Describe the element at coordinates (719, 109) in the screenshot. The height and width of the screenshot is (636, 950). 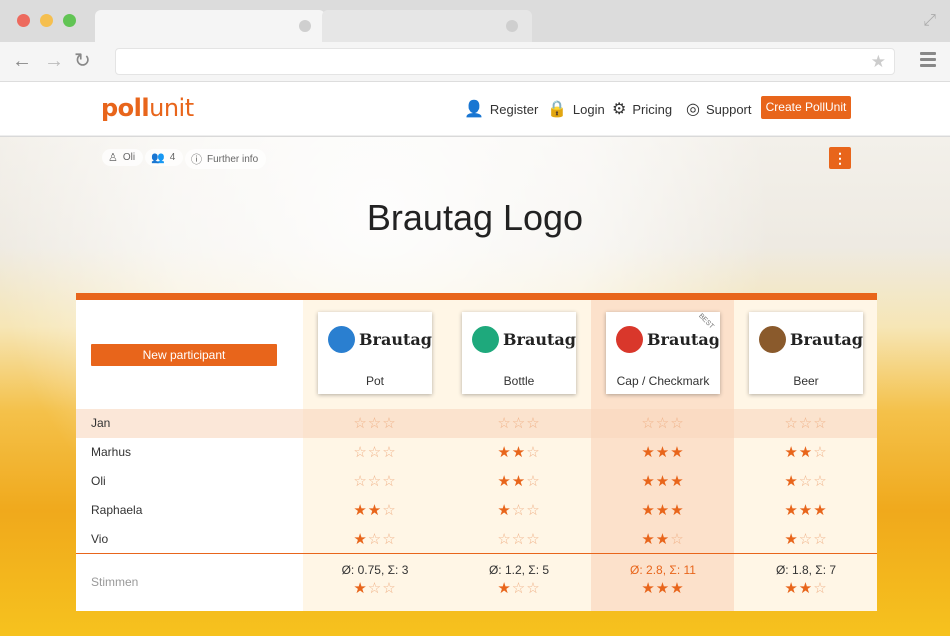
I see `nav-support: ◎ Support` at that location.